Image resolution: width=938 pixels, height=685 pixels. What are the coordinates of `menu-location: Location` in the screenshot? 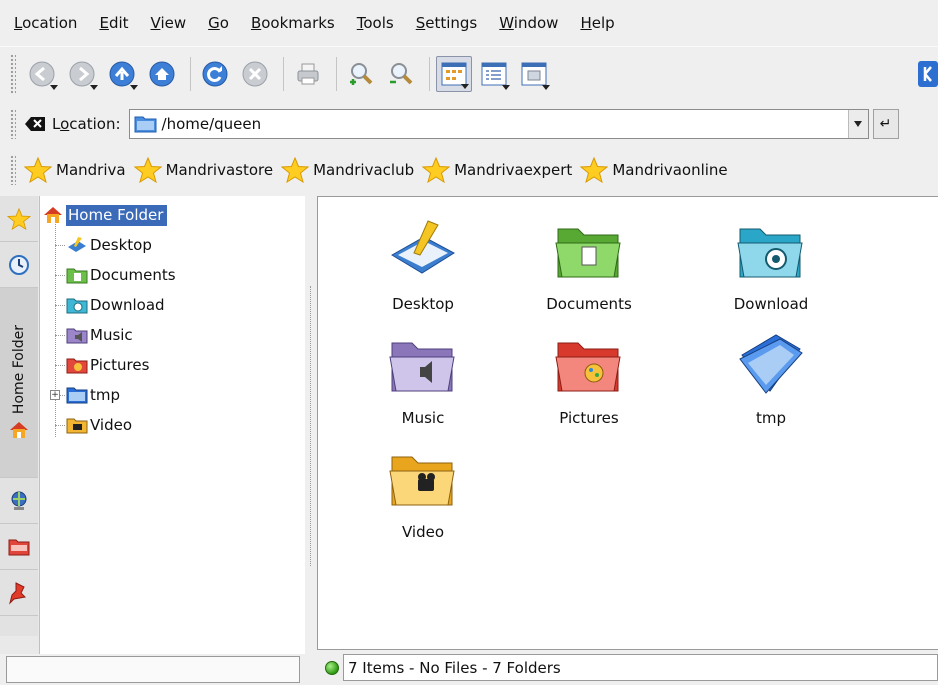 It's located at (45, 23).